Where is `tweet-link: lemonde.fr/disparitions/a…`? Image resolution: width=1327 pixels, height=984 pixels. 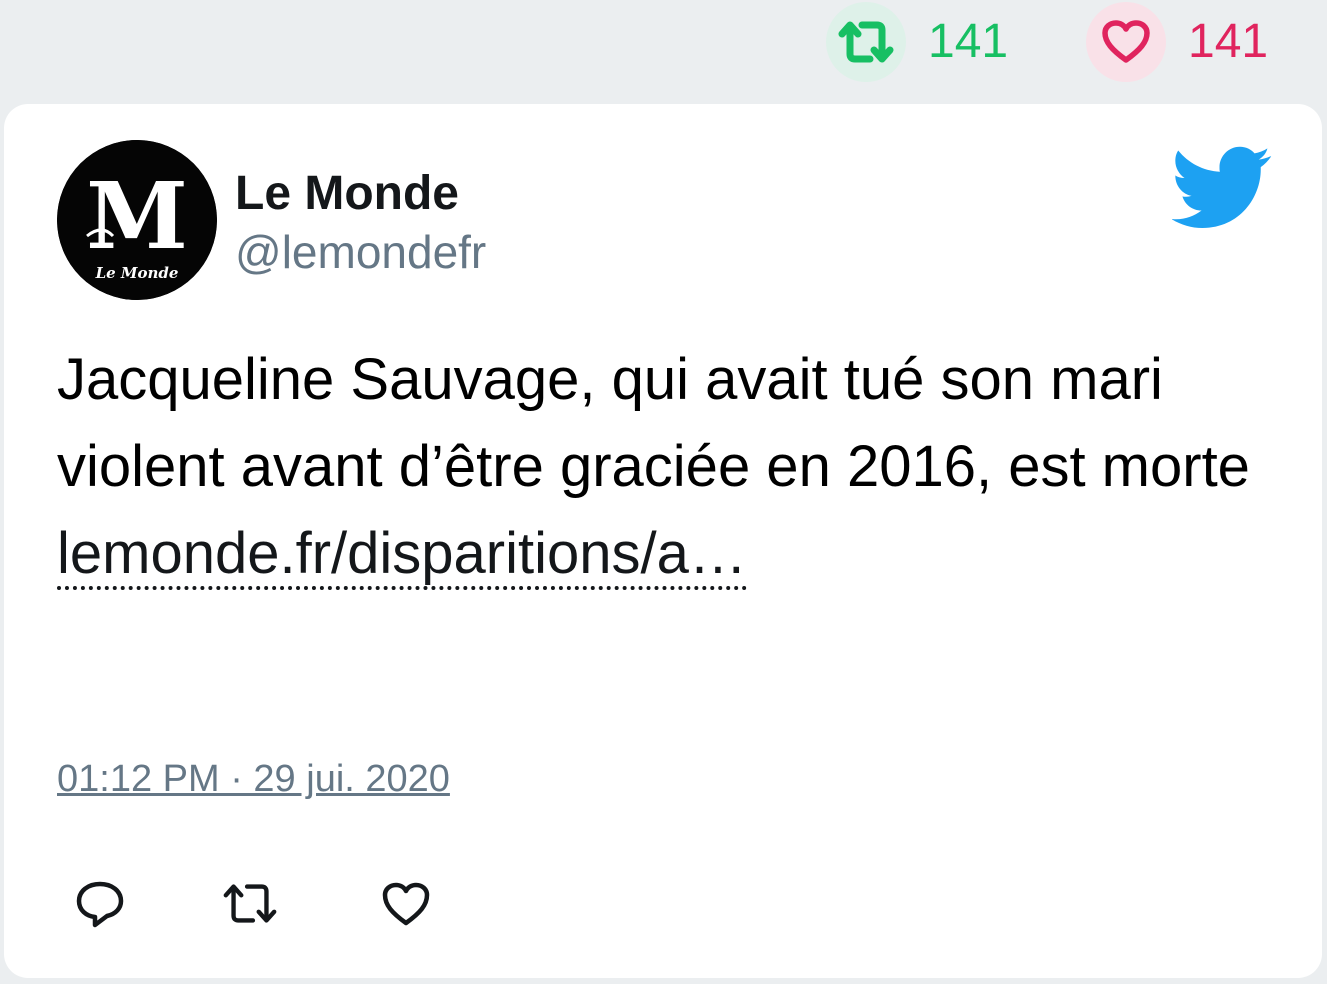 tweet-link: lemonde.fr/disparitions/a… is located at coordinates (402, 555).